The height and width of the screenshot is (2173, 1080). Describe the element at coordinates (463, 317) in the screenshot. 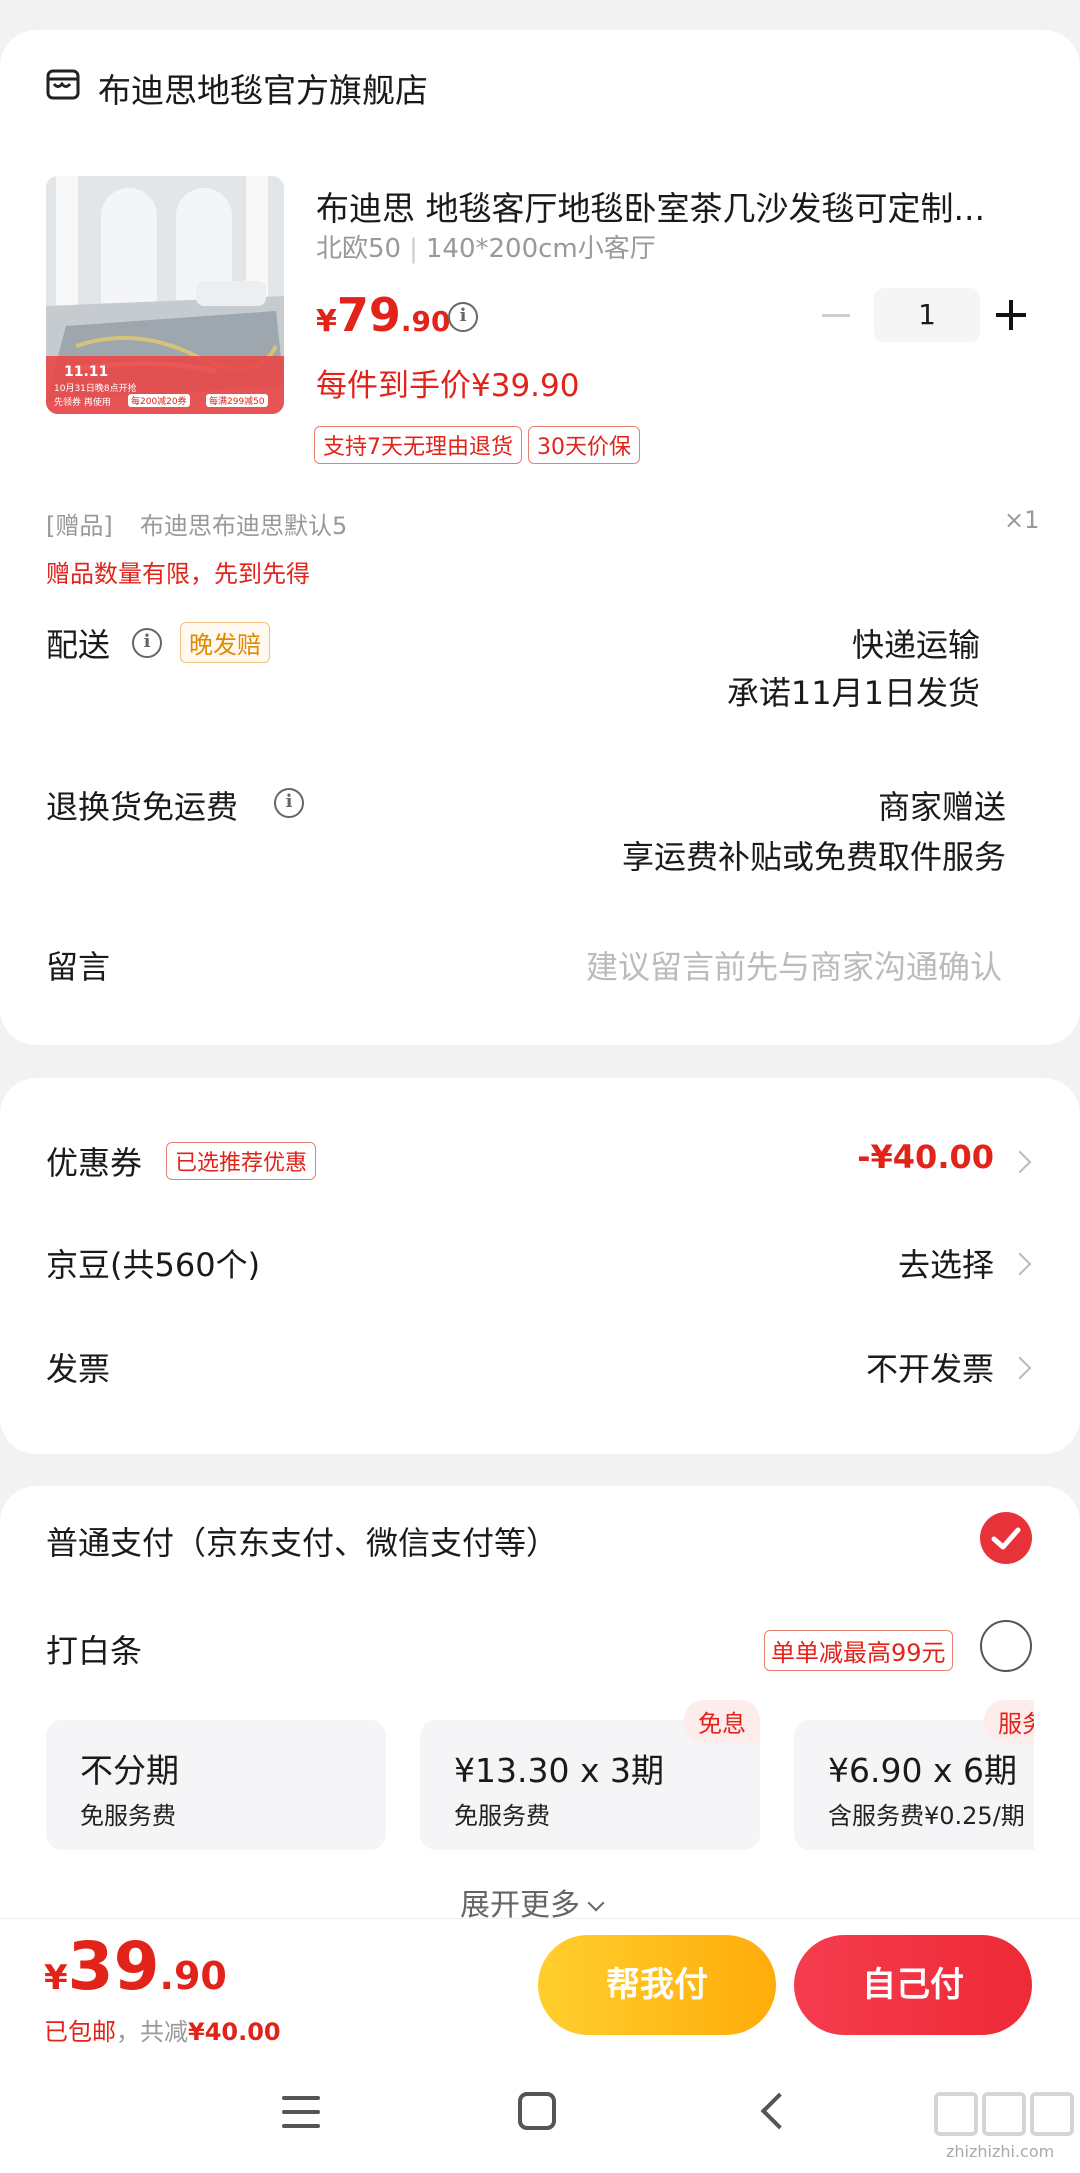

I see `price-info-icon: i` at that location.